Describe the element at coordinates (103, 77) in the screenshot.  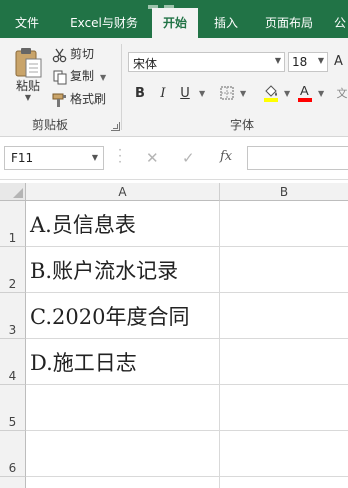
I see `copy-dropdown-icon: ▼` at that location.